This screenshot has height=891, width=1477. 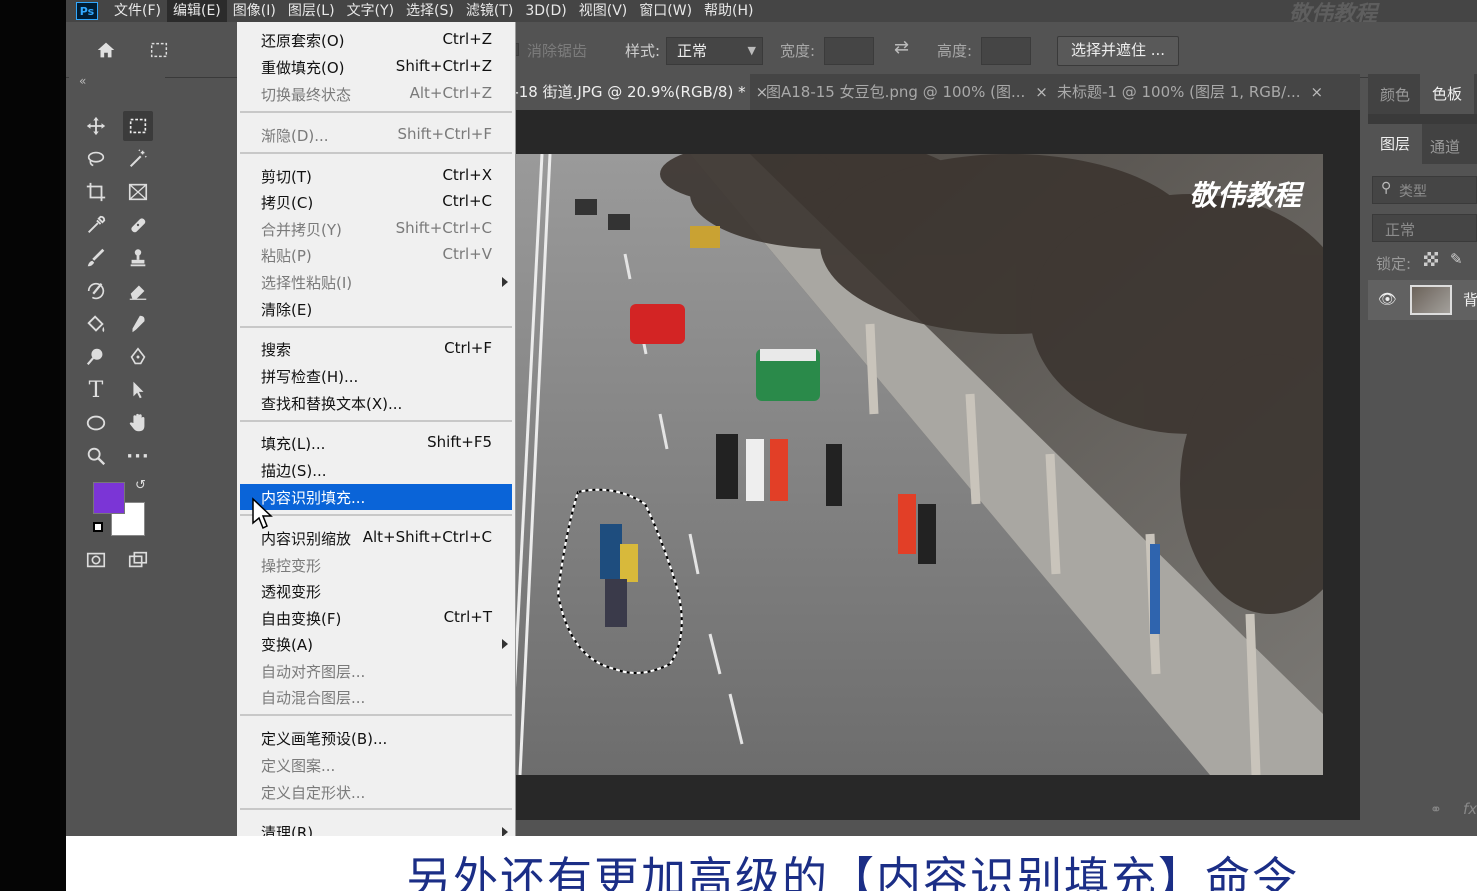 I want to click on menu-item-copy-merged: 合并拷贝(Y) Shift+Ctrl+C, so click(x=376, y=229).